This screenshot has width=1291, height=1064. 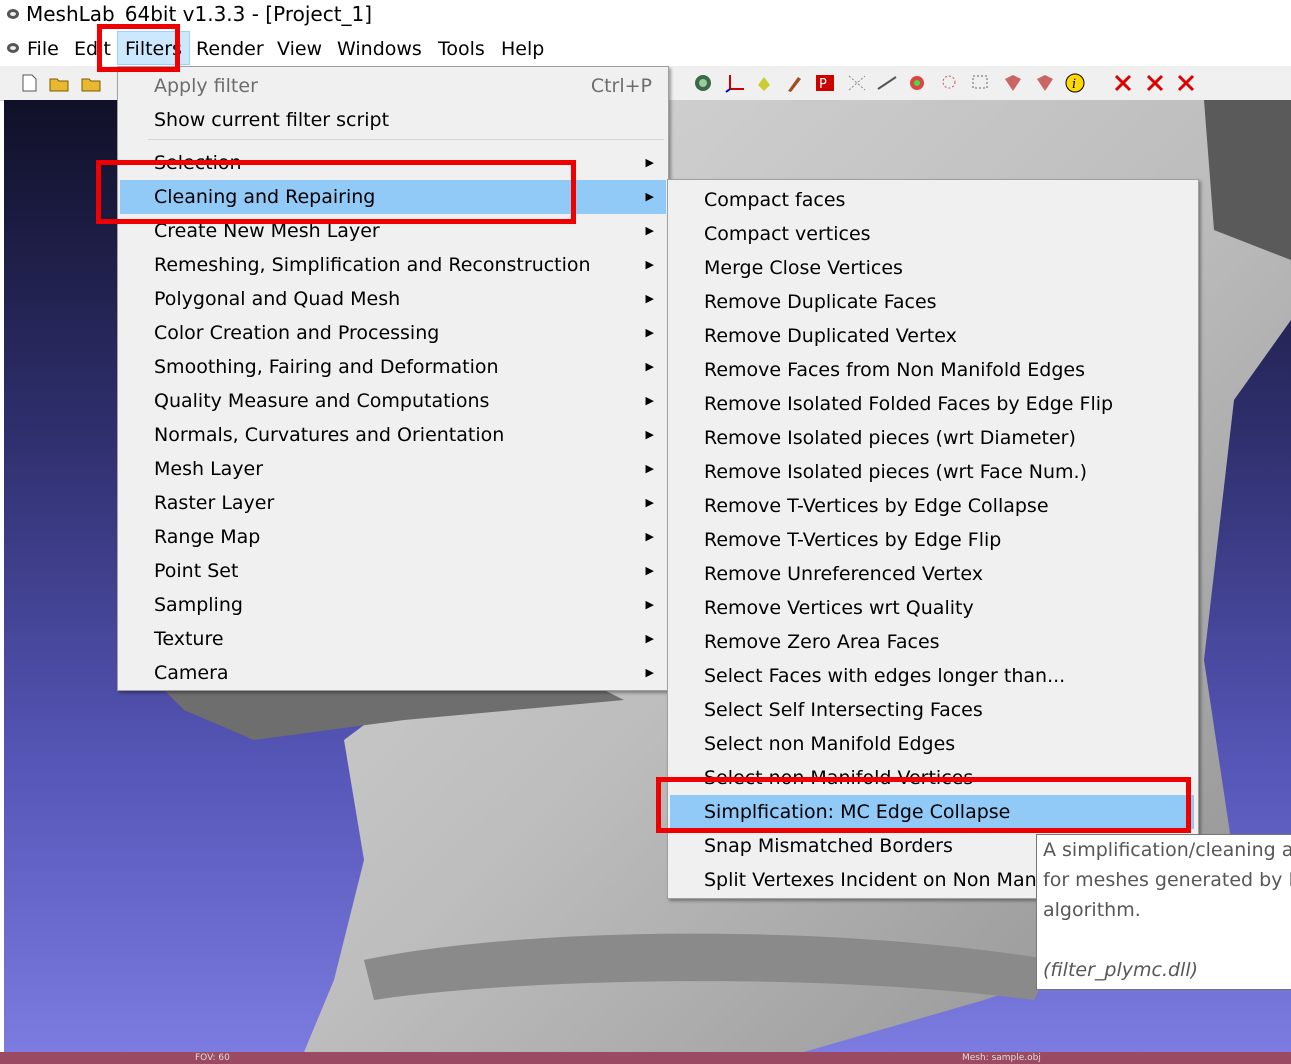 What do you see at coordinates (1167, 880) in the screenshot?
I see `tooltip-line: for meshes generated by Marching Cubes` at bounding box center [1167, 880].